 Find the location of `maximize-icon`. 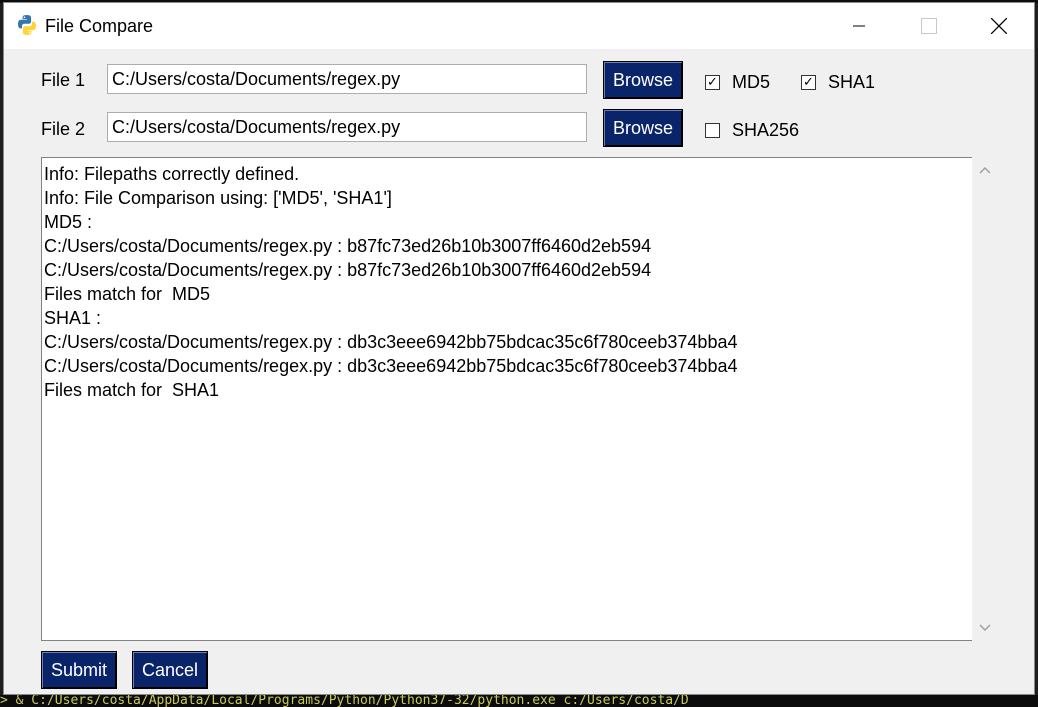

maximize-icon is located at coordinates (929, 26).